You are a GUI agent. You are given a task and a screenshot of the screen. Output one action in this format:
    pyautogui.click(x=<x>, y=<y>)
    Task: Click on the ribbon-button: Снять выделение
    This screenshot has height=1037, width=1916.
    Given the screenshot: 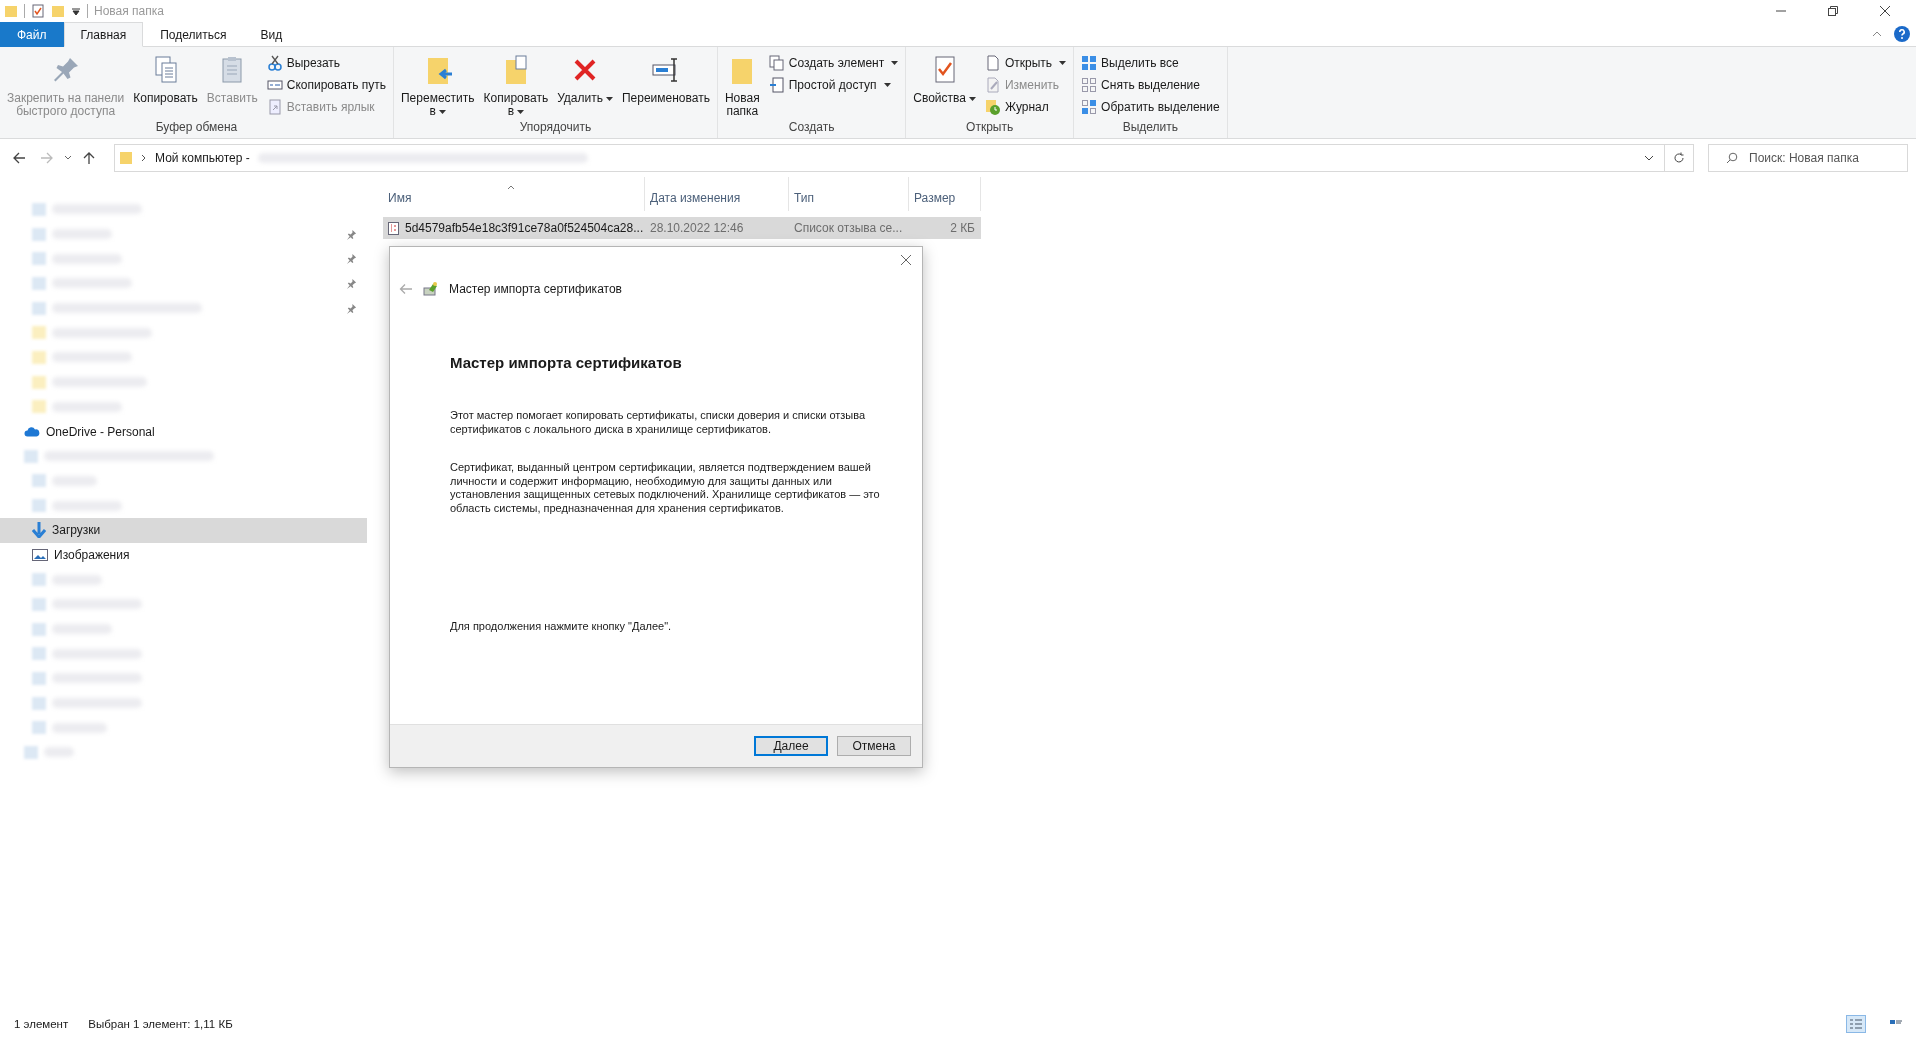 What is the action you would take?
    pyautogui.click(x=1150, y=85)
    